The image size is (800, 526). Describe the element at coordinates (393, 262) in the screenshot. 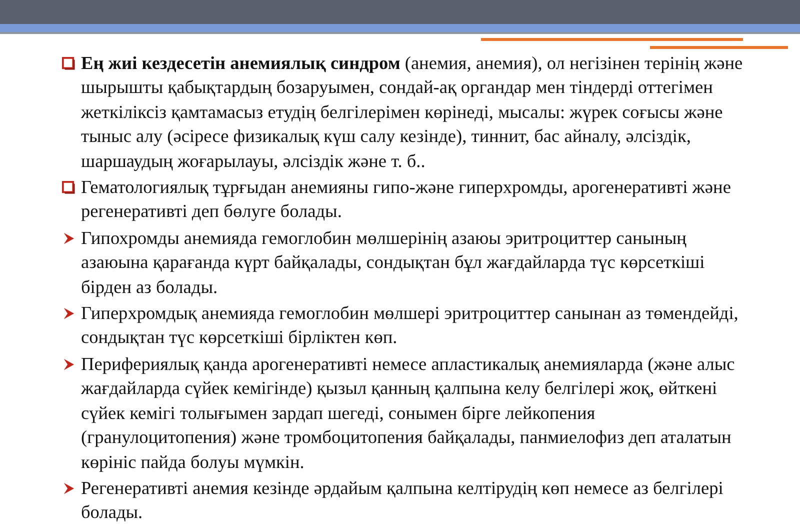

I see `bullet-text: Гипохромды анемияда гемоглобин мөлшерінің азаюы эритроциттер санының азаюына қарағанда күрт байқалады, сондықтан бұл жағдайларда түс көрсеткіші бірден аз болады.` at that location.